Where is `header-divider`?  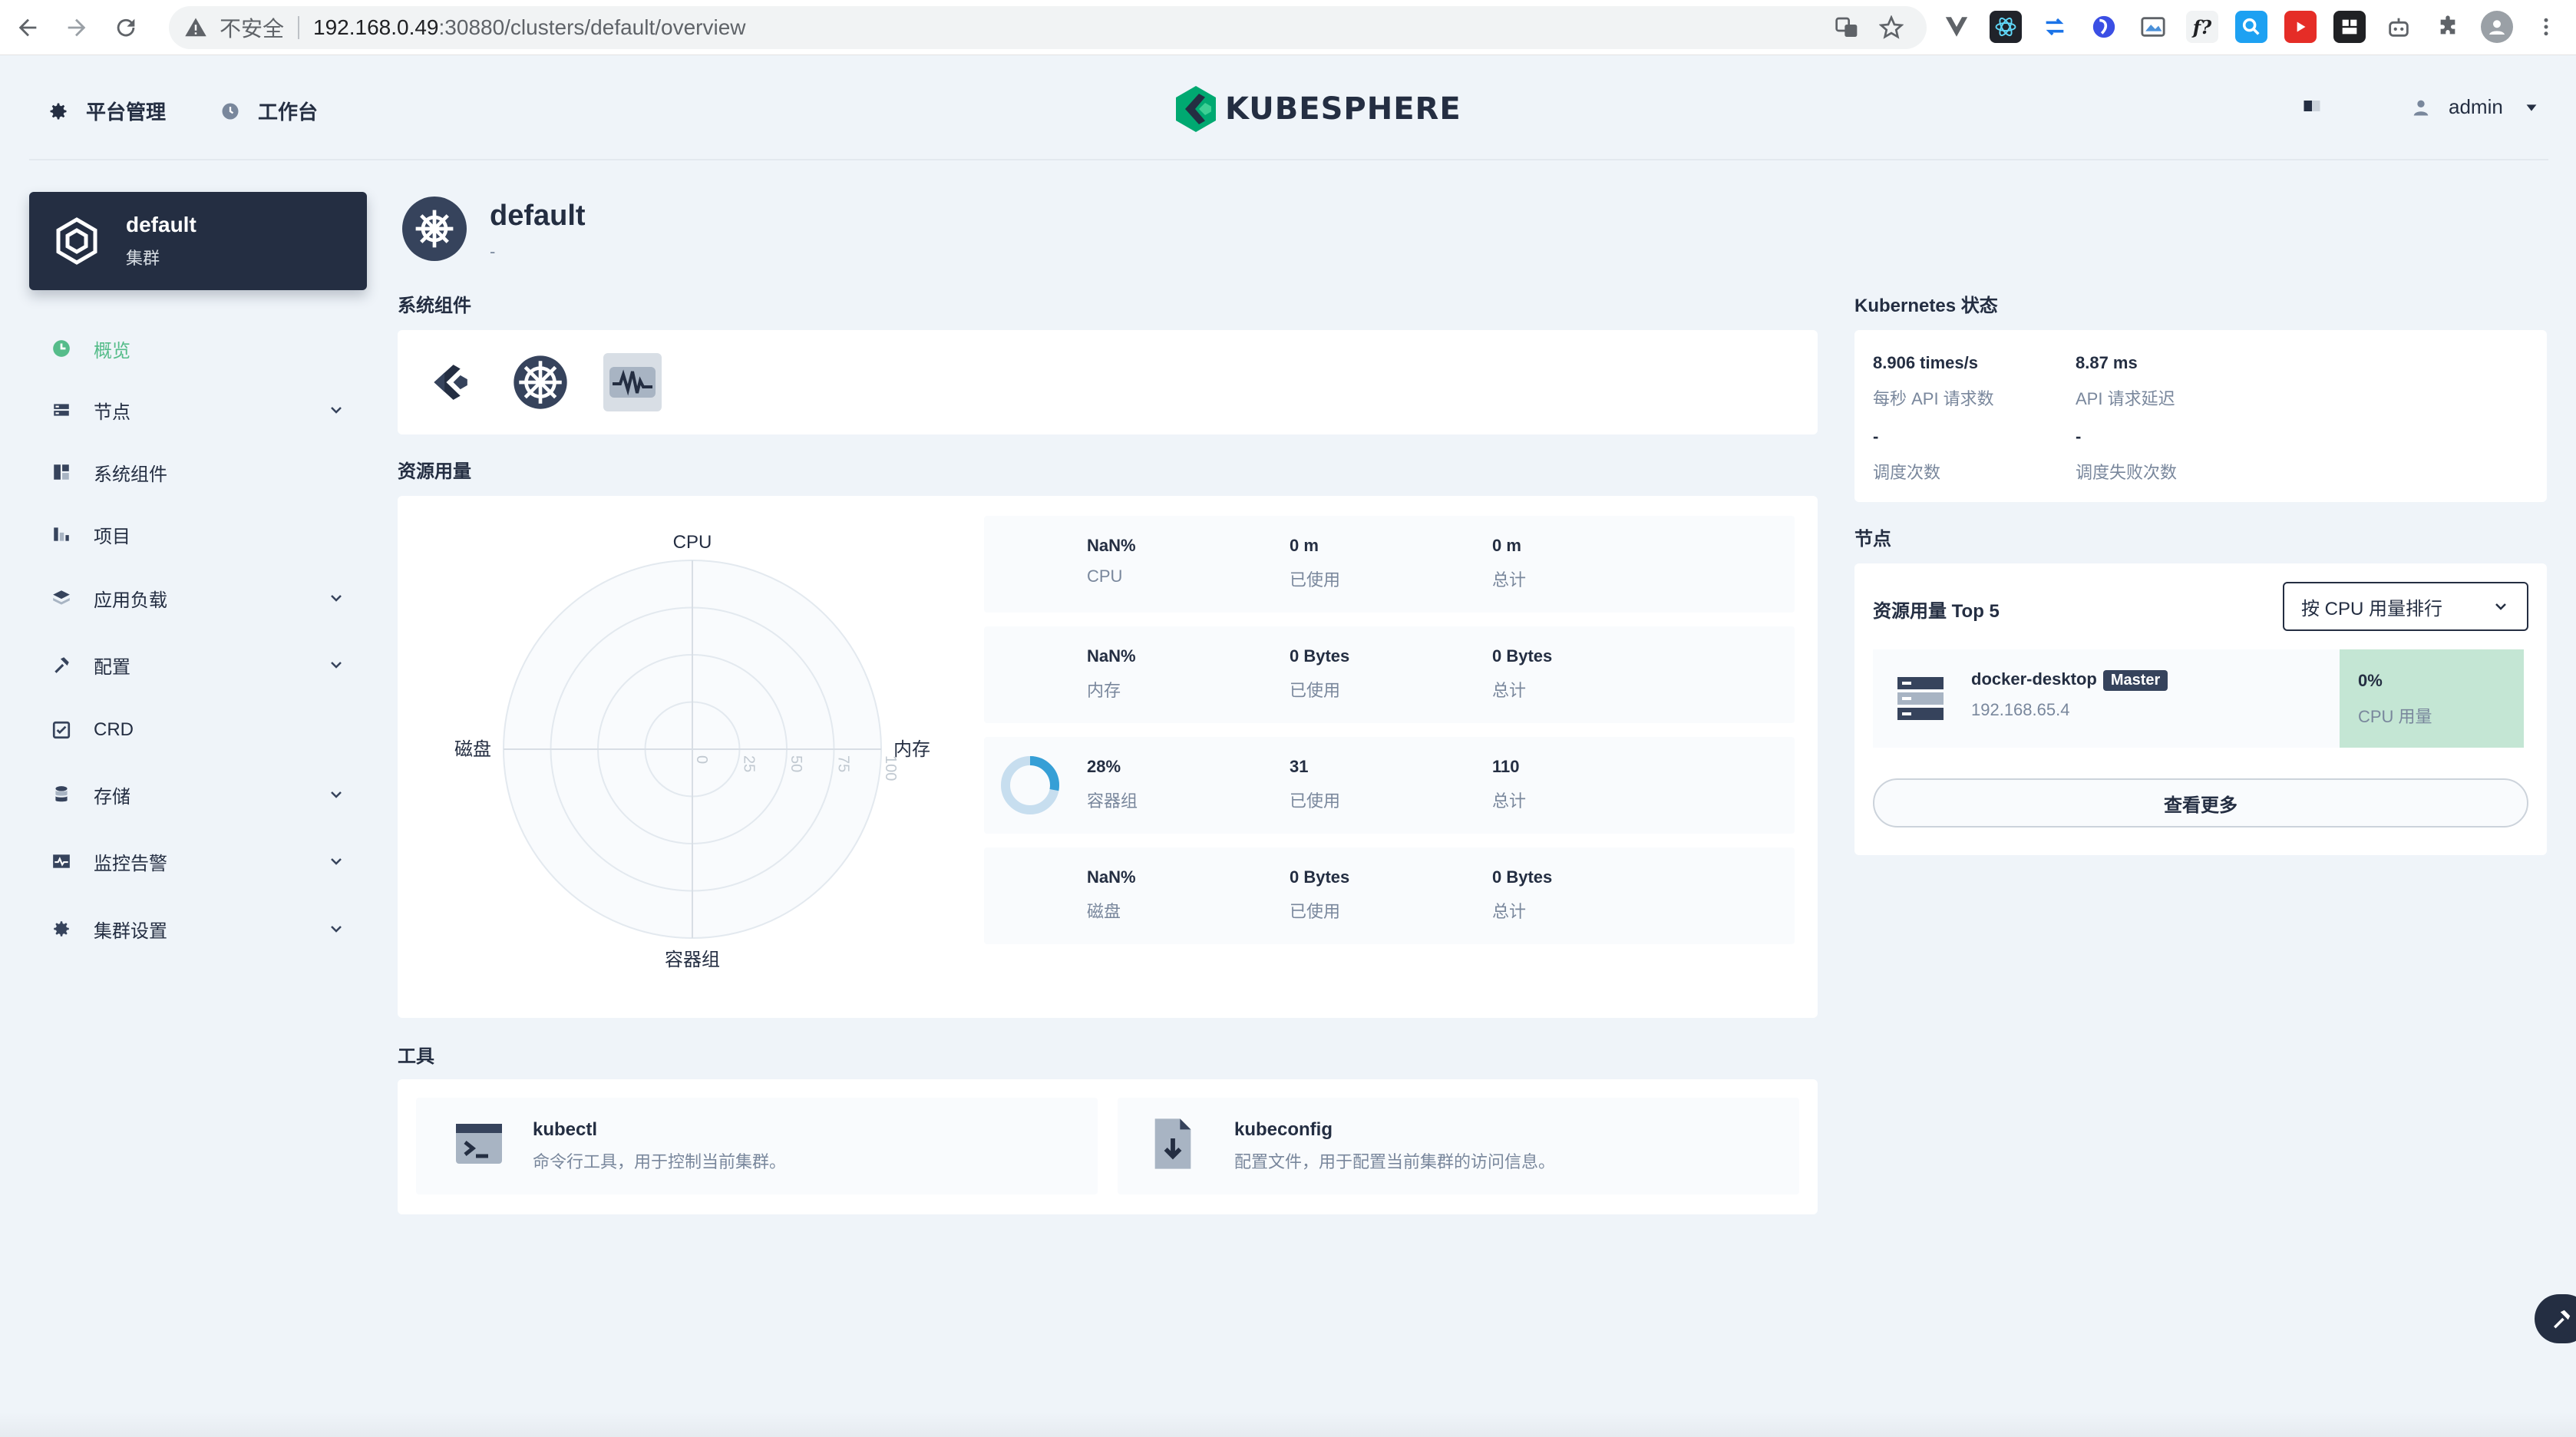
header-divider is located at coordinates (1288, 160).